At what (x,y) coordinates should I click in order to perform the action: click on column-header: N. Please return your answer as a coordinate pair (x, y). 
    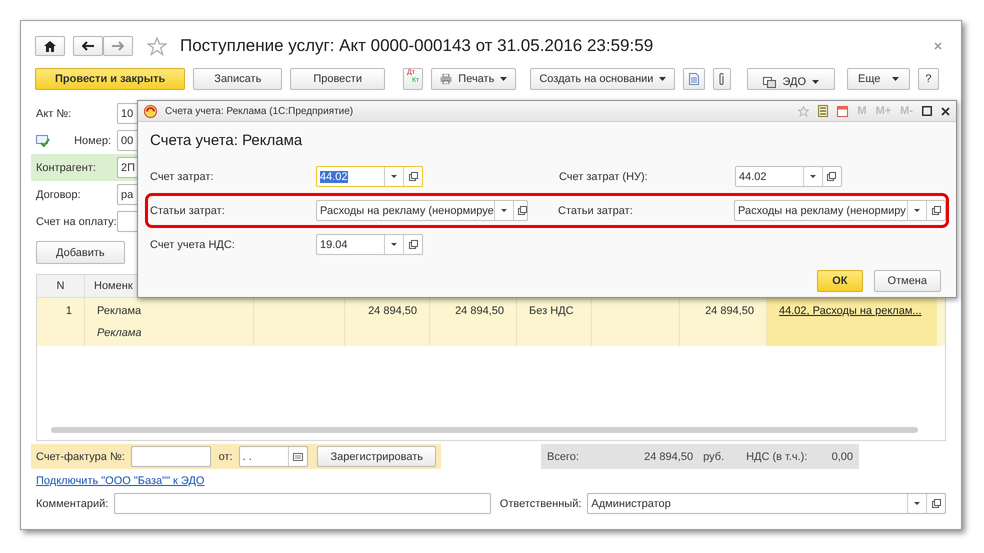
    Looking at the image, I should click on (61, 286).